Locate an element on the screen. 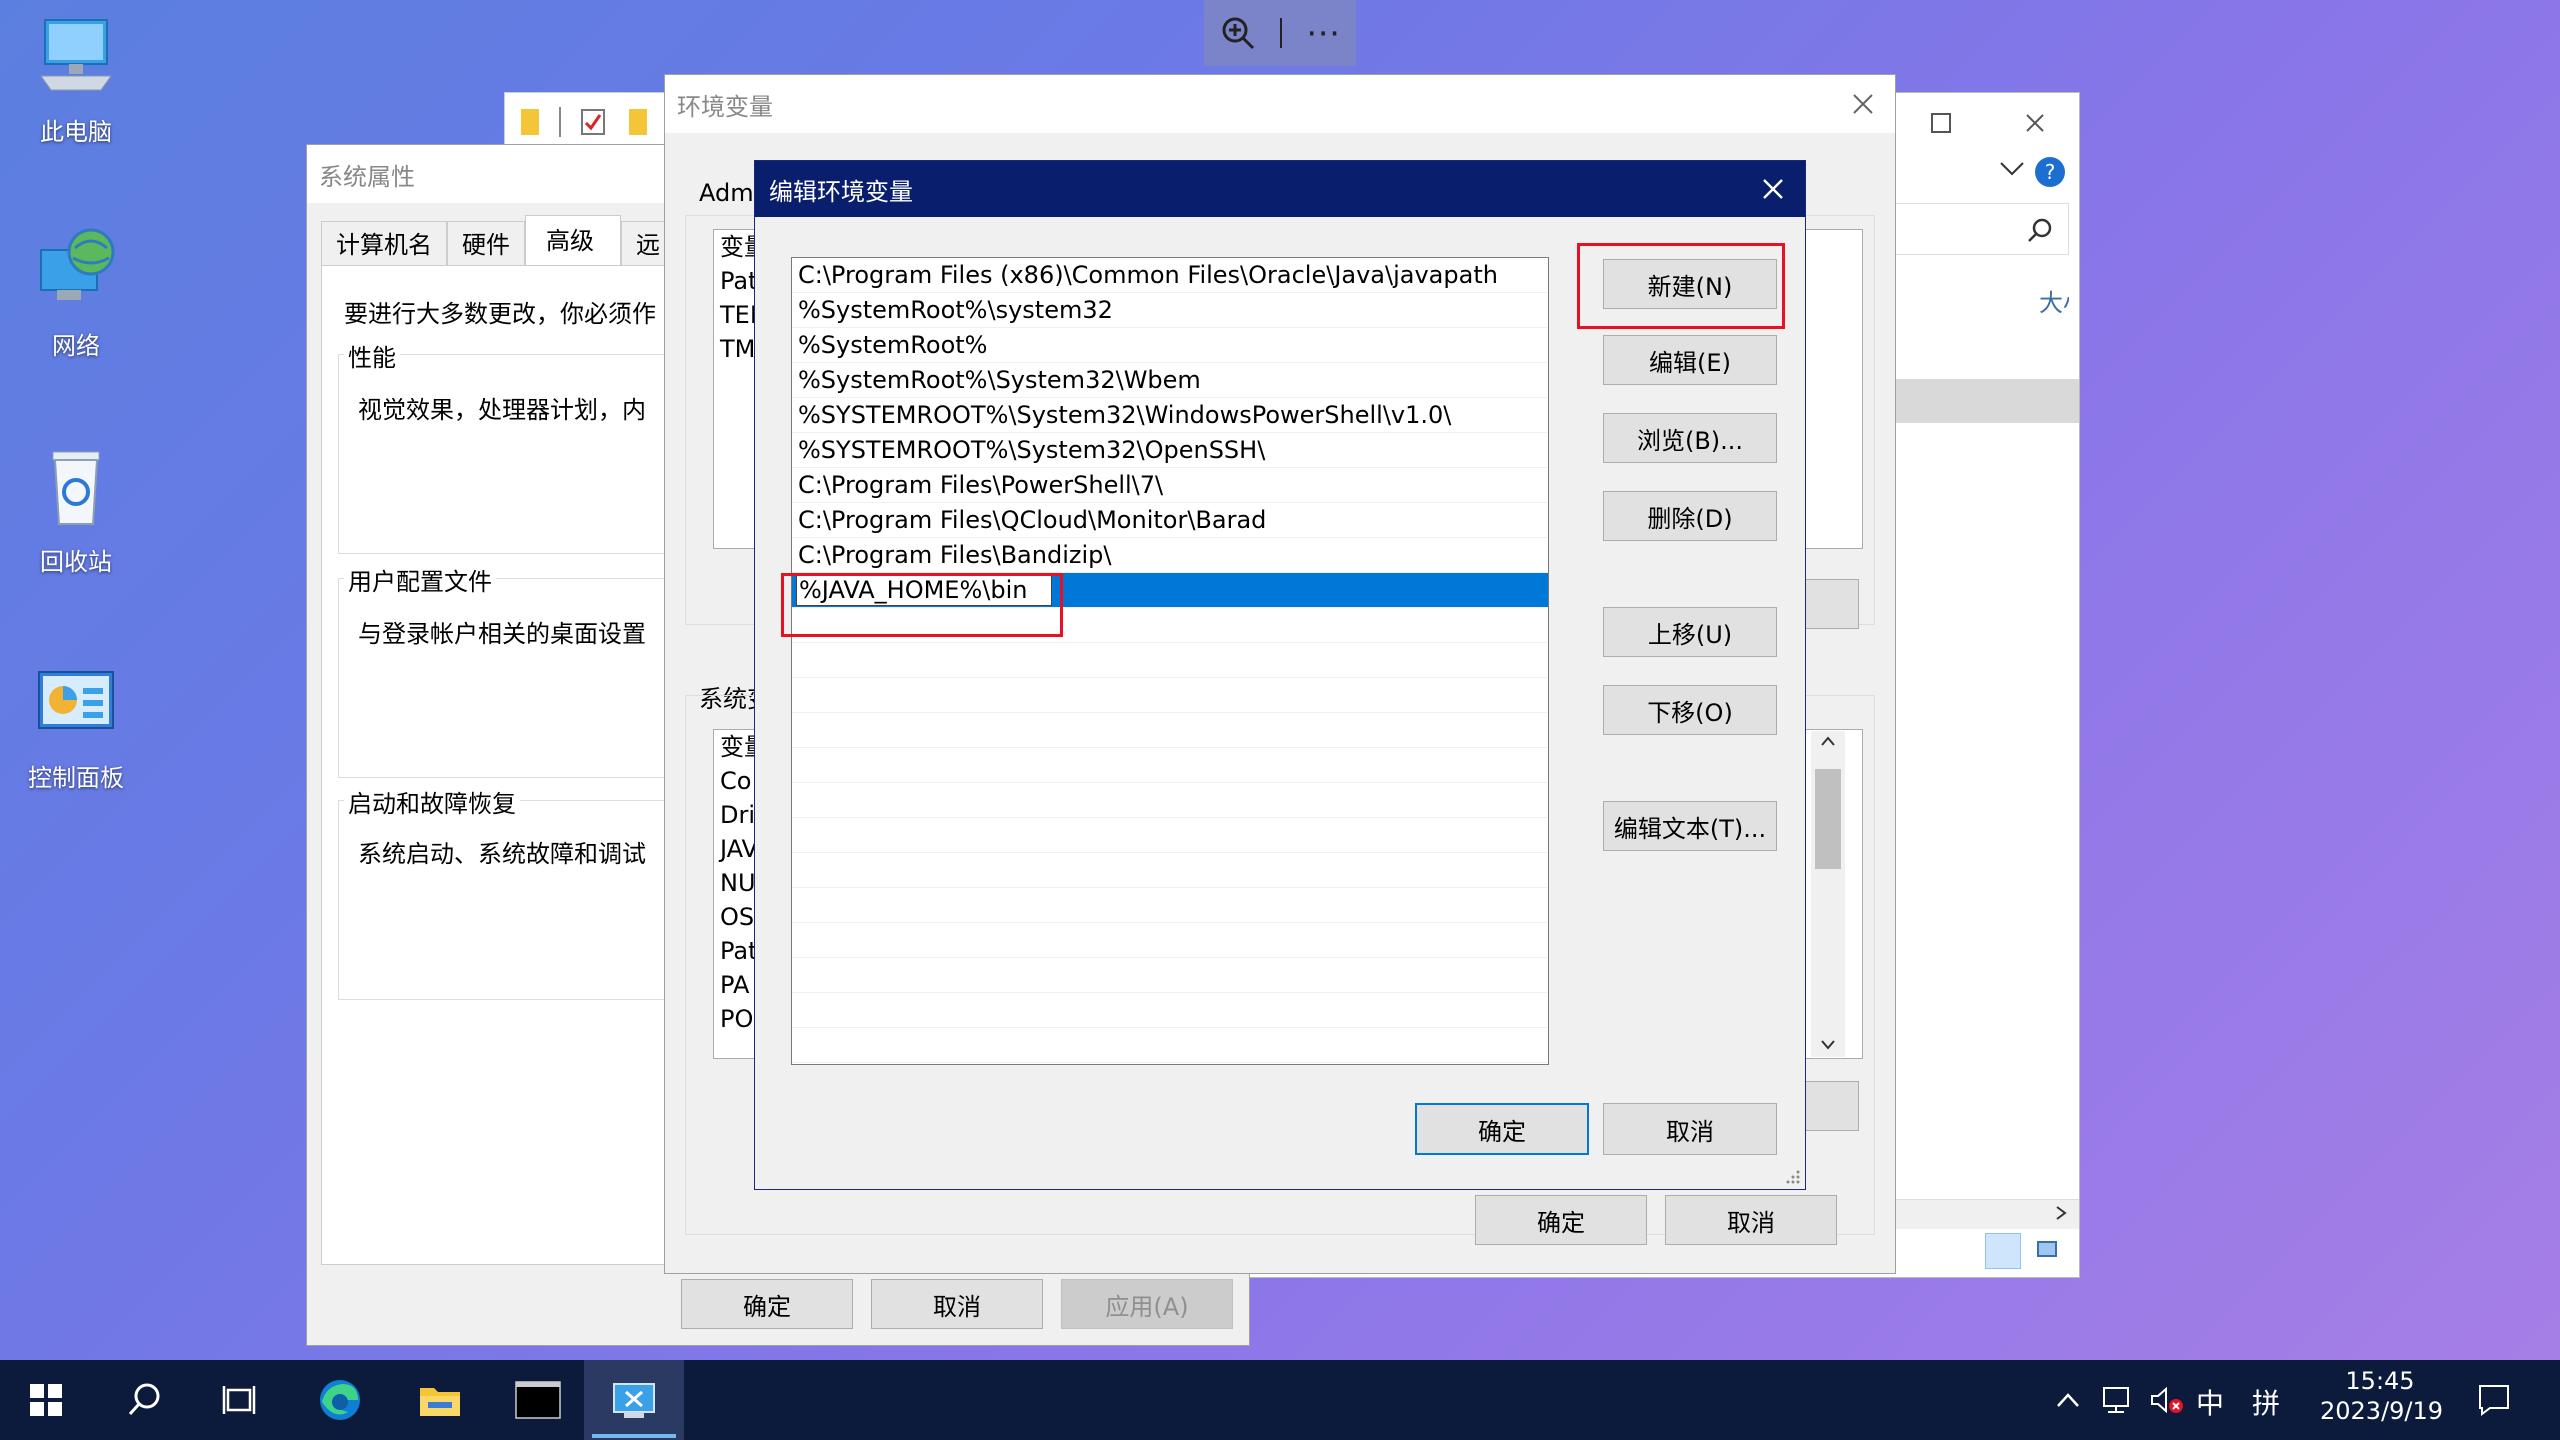 This screenshot has width=2560, height=1440. column-header-size: 大小 is located at coordinates (2054, 300).